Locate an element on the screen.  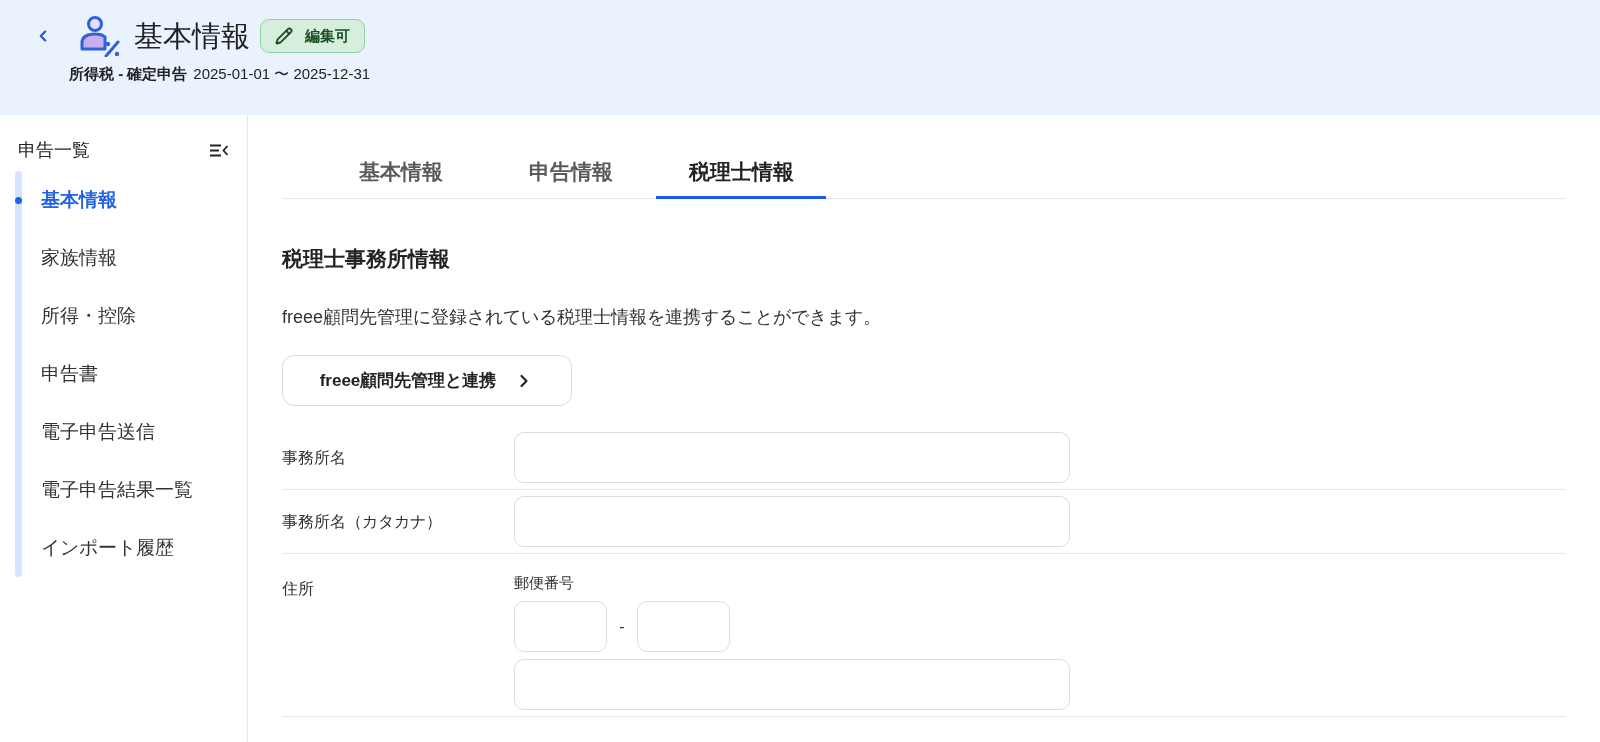
section-title: 税理士事務所情報 is located at coordinates (366, 259).